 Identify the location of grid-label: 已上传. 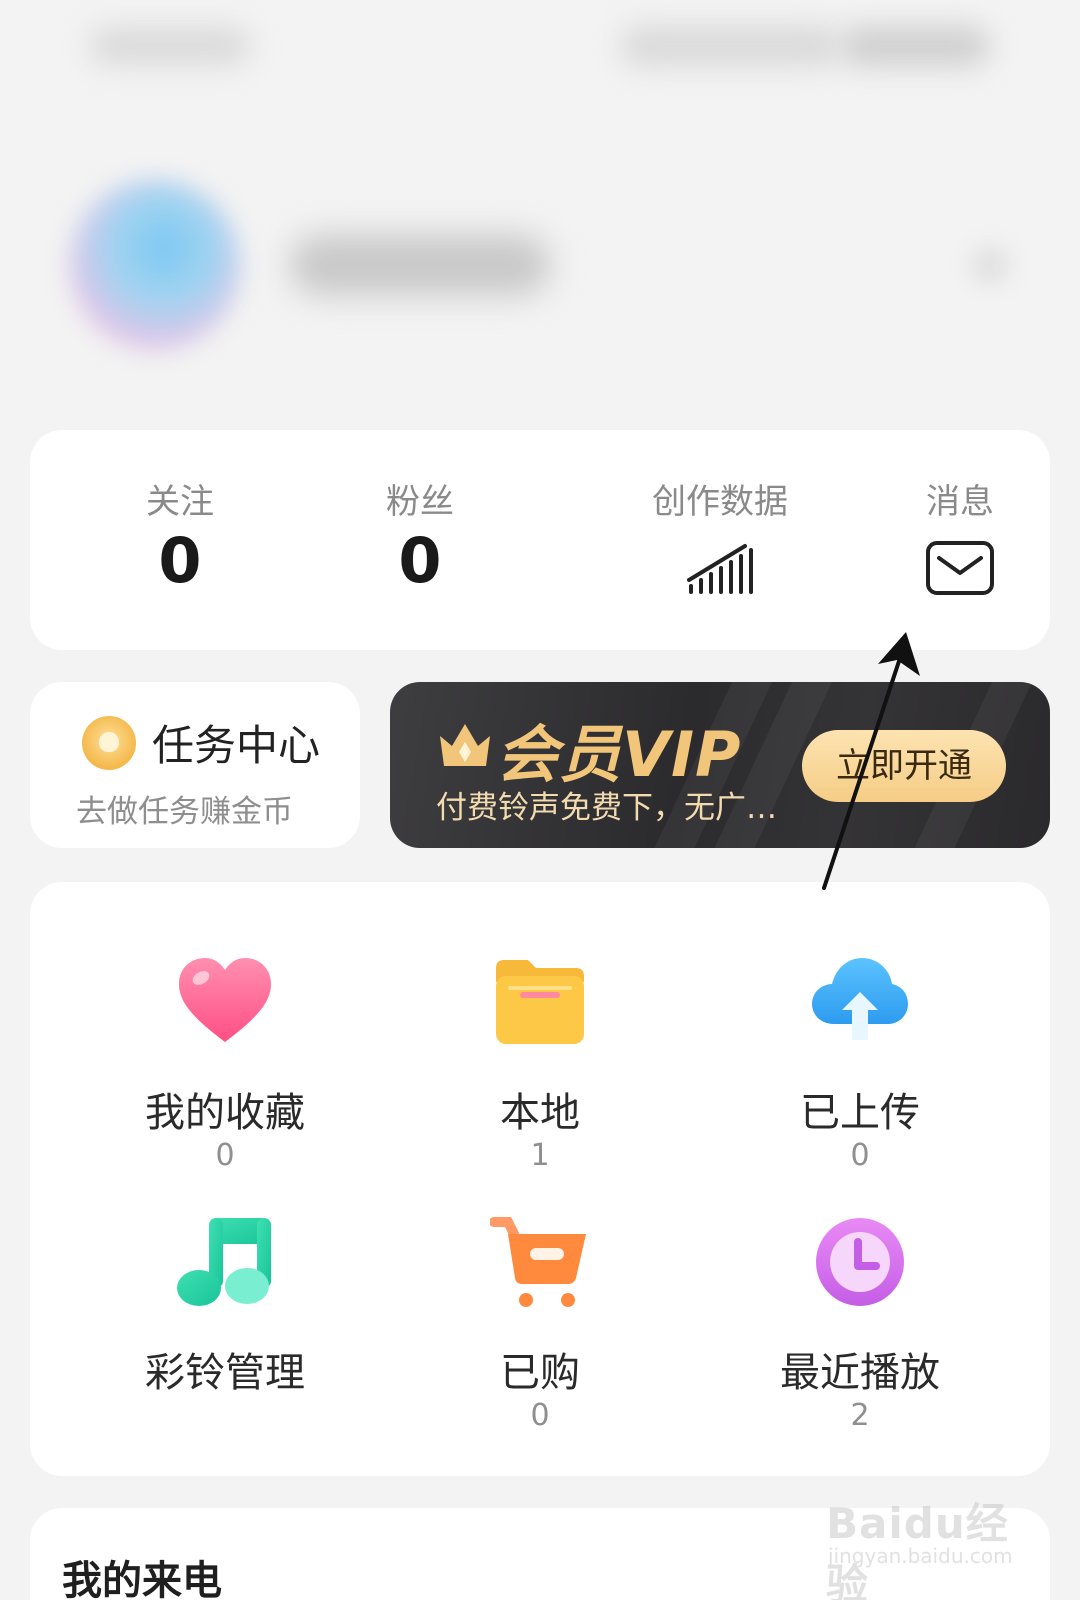
(860, 1113).